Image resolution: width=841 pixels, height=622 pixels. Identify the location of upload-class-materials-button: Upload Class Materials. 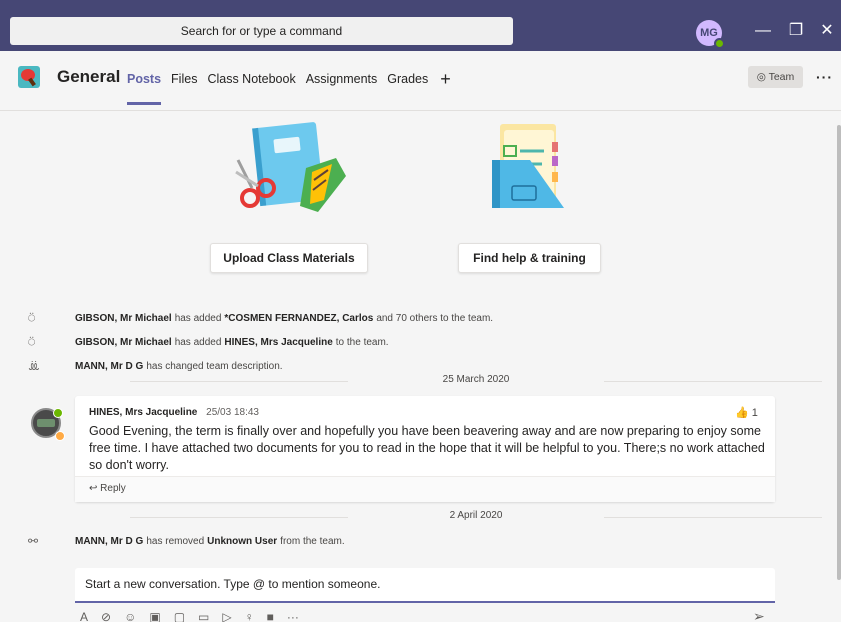
(289, 258).